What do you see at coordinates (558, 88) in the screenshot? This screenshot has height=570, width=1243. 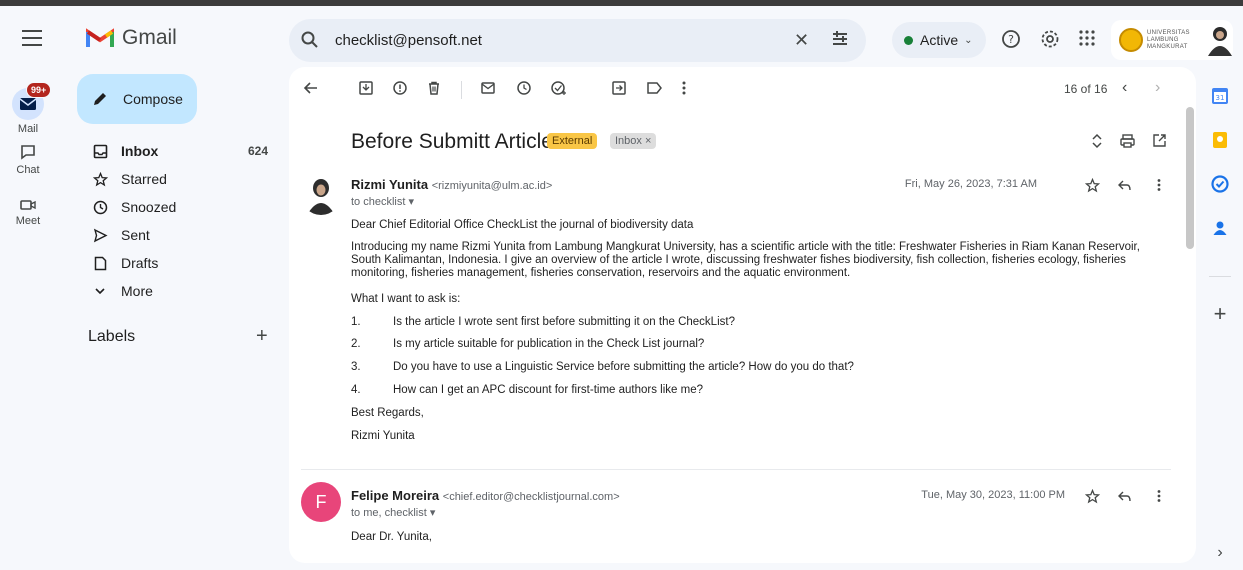 I see `add-to-tasks-icon` at bounding box center [558, 88].